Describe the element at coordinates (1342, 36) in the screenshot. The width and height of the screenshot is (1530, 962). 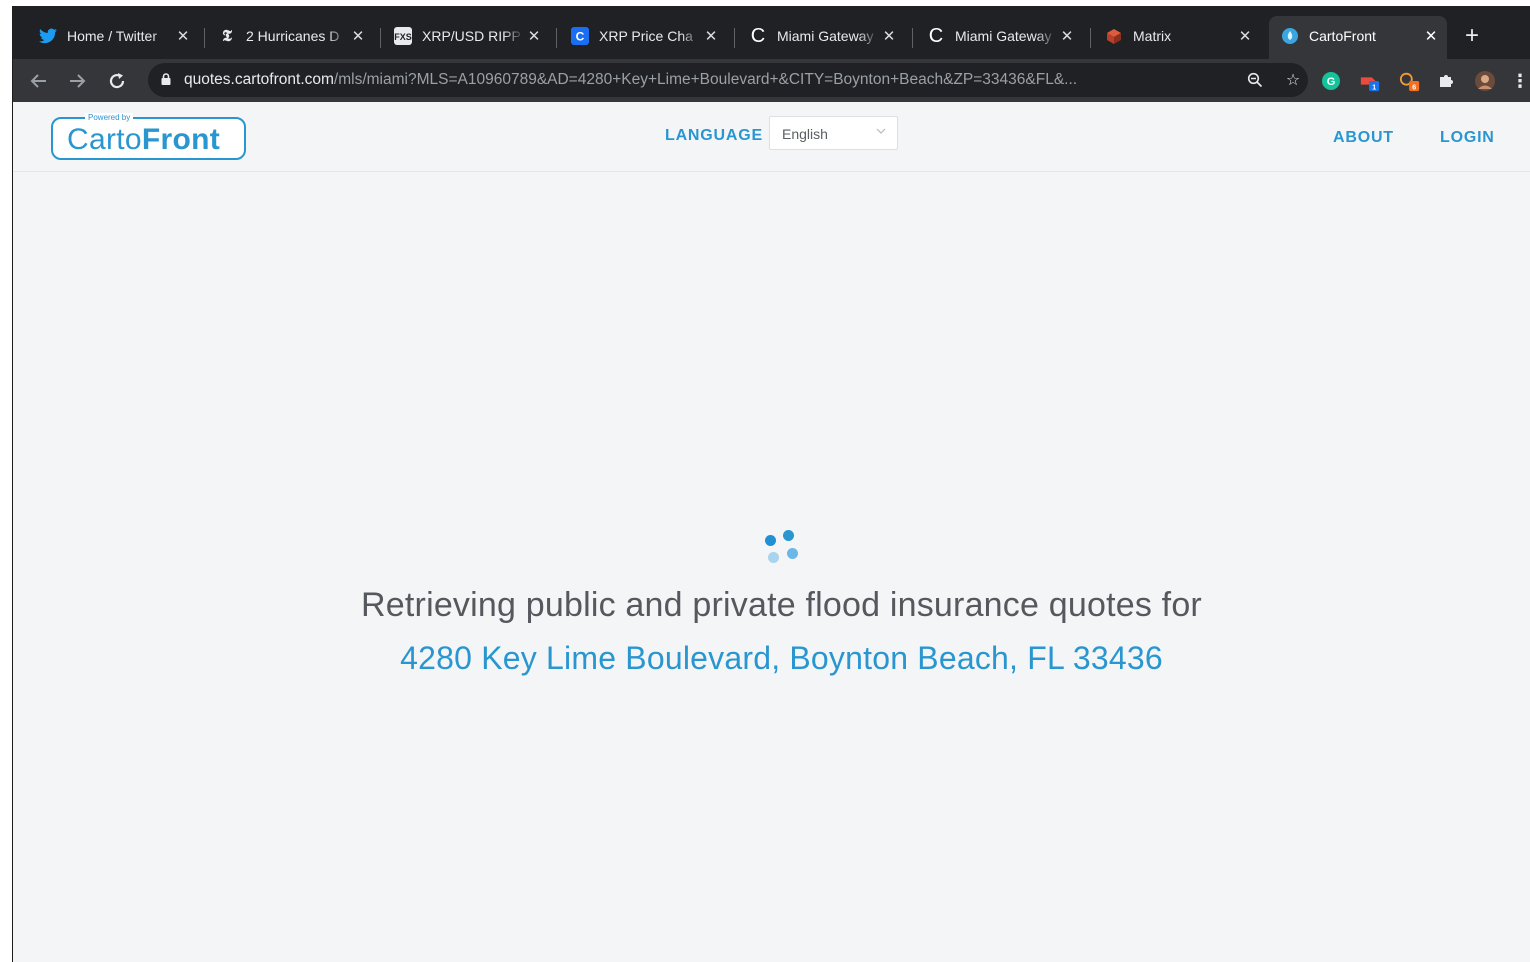
I see `tab-title: CartoFront` at that location.